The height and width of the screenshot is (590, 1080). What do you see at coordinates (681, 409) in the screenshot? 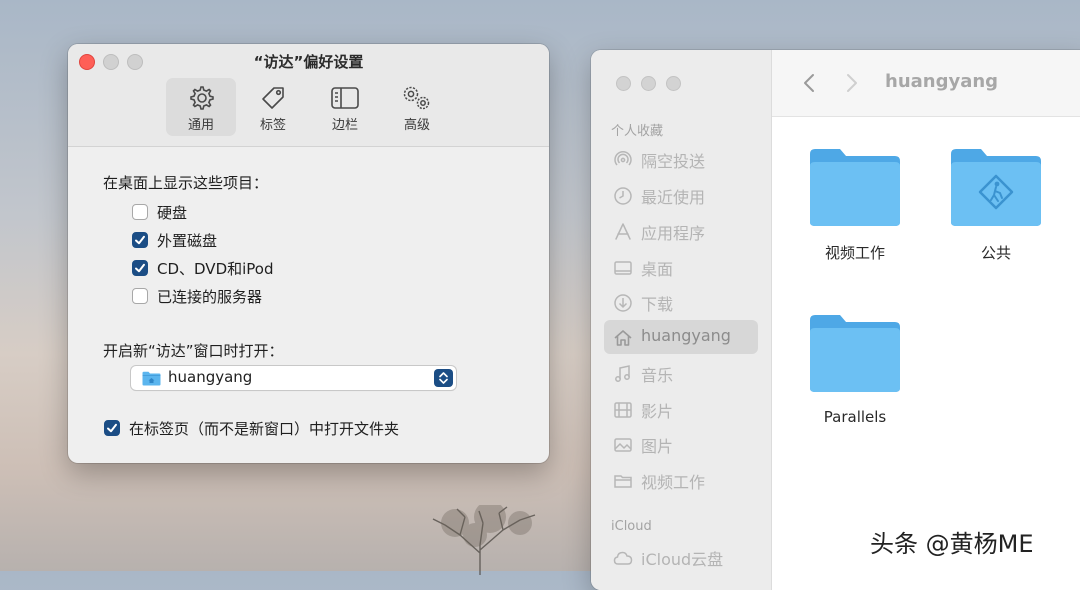
I see `sidebar-item-movies: 影片` at bounding box center [681, 409].